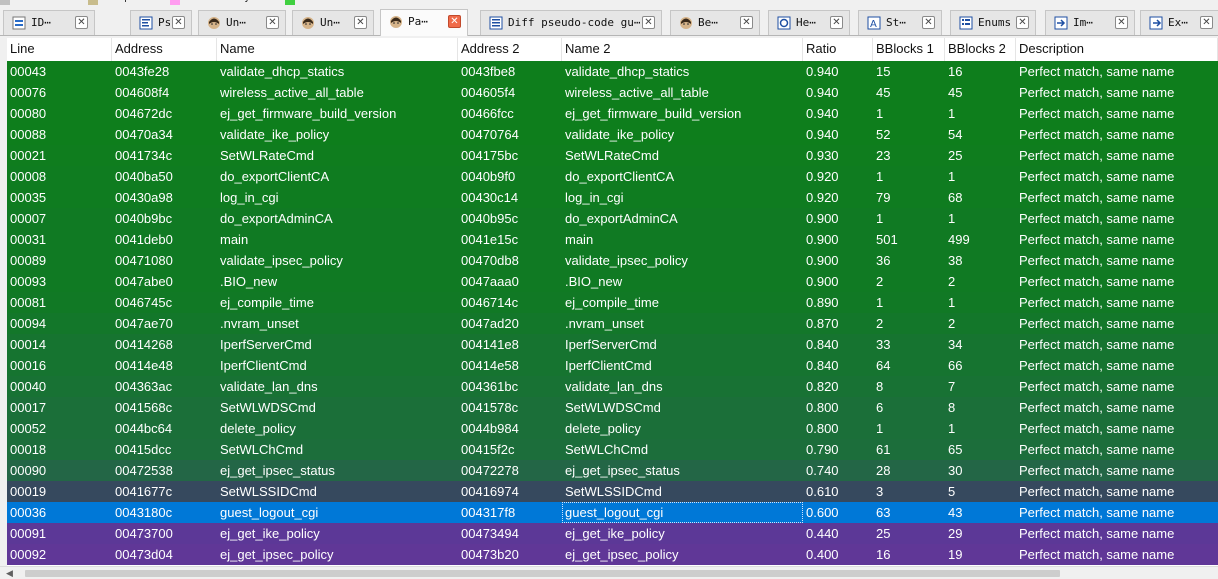 The width and height of the screenshot is (1218, 579). I want to click on column-header-description: Description, so click(1117, 49).